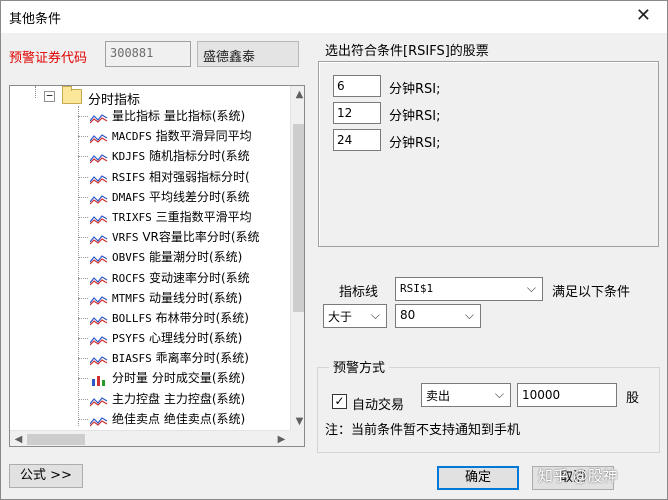  I want to click on tree-item: DMAFS 平均线差分时(系统, so click(184, 197).